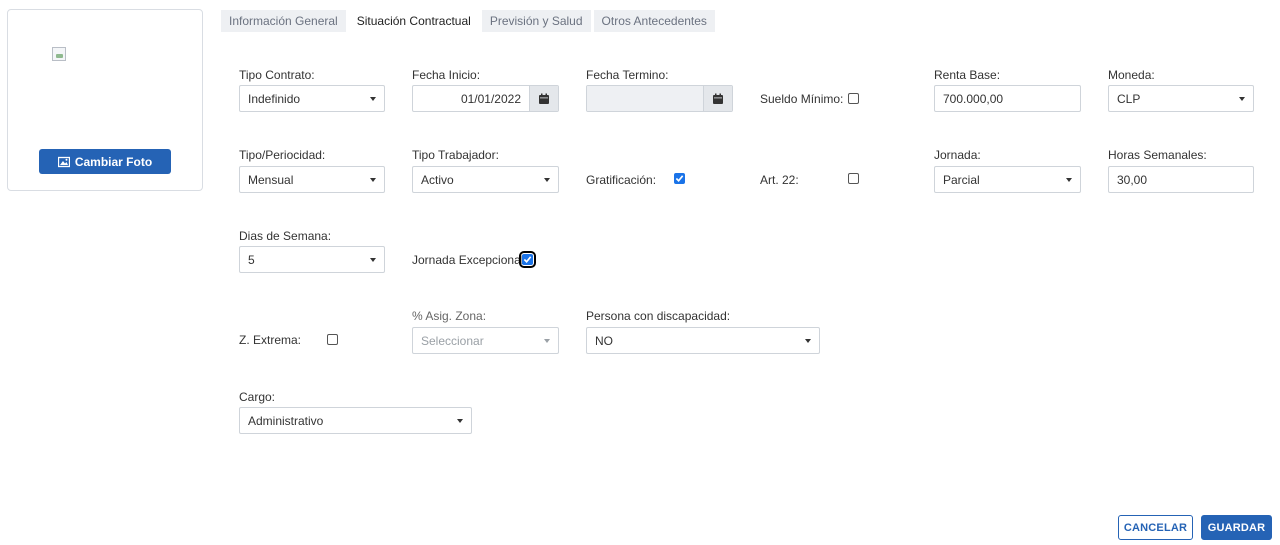 The image size is (1280, 545). What do you see at coordinates (437, 179) in the screenshot?
I see `tipo-trabajador-value: Activo` at bounding box center [437, 179].